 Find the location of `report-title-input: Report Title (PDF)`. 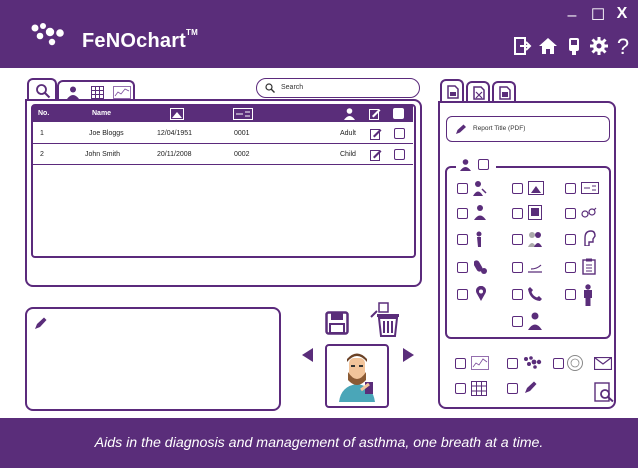

report-title-input: Report Title (PDF) is located at coordinates (528, 129).